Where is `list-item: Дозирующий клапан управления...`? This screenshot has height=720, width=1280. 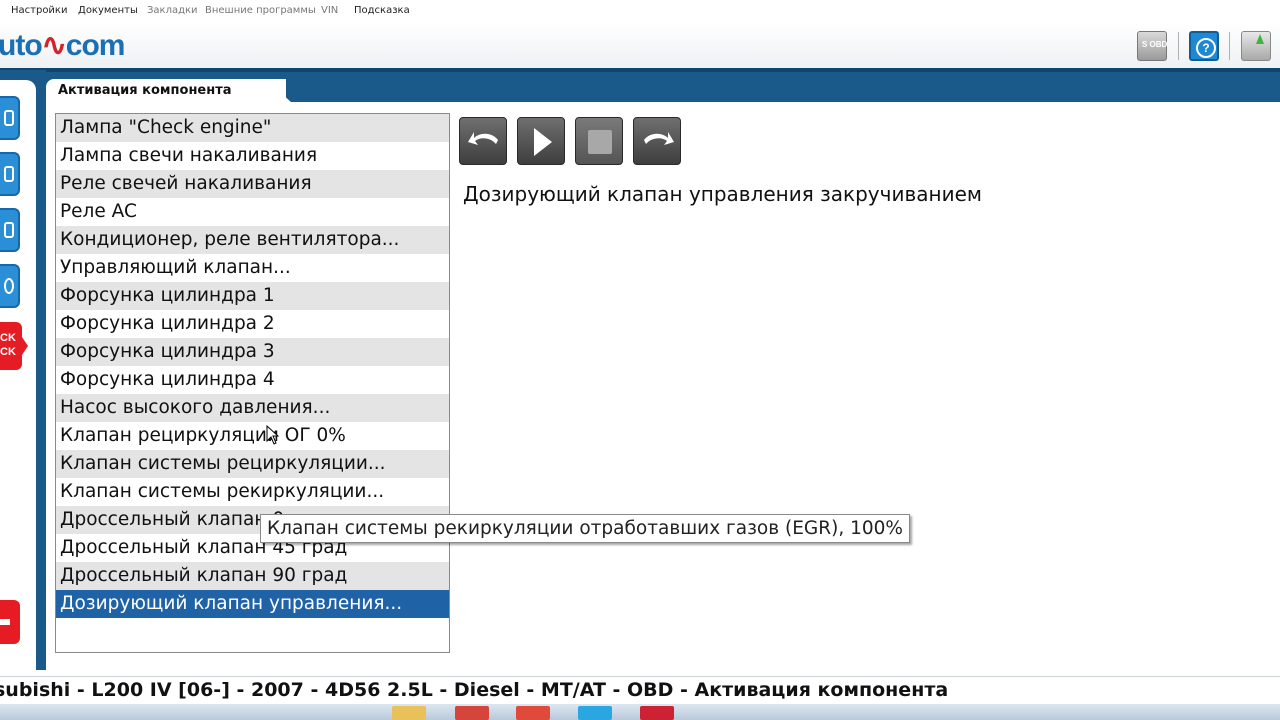 list-item: Дозирующий клапан управления... is located at coordinates (252, 604).